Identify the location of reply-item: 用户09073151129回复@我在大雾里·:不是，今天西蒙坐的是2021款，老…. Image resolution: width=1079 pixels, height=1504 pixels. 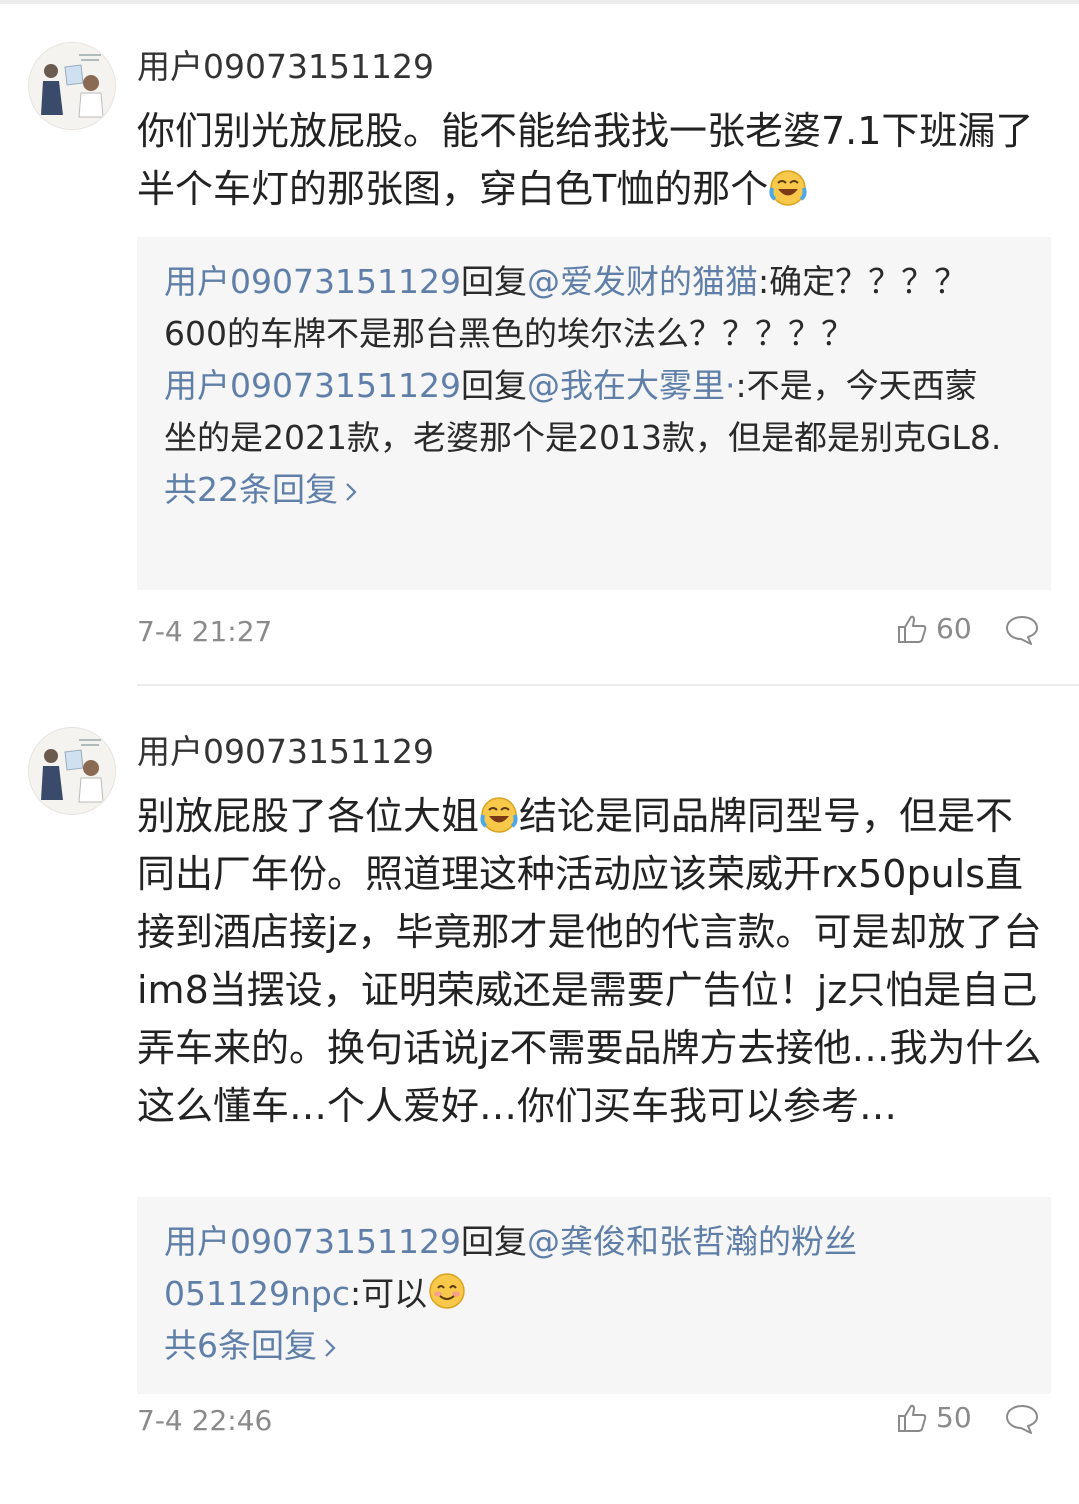
(584, 412).